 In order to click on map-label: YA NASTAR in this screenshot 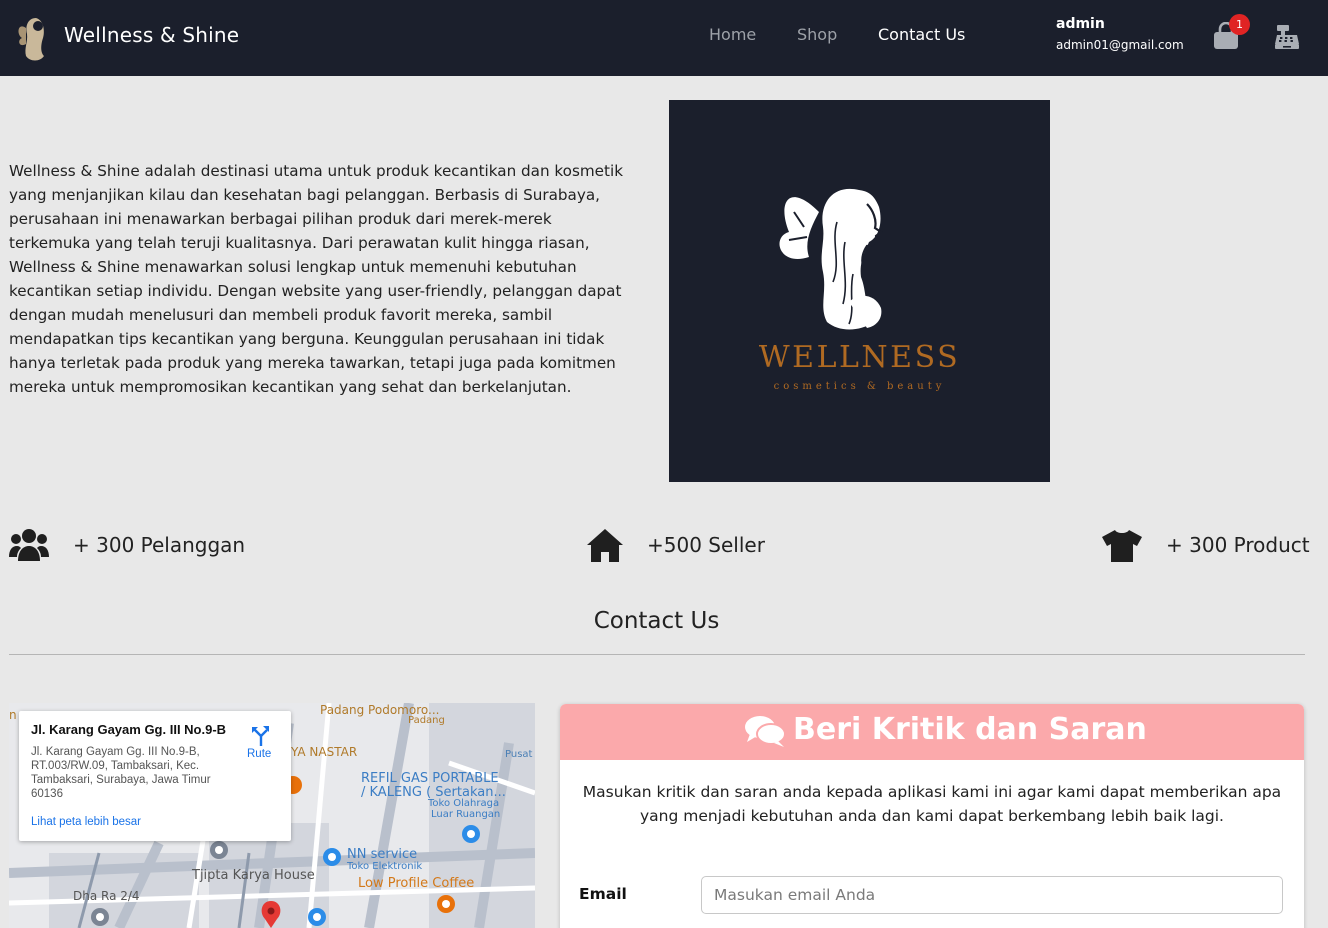, I will do `click(324, 752)`.